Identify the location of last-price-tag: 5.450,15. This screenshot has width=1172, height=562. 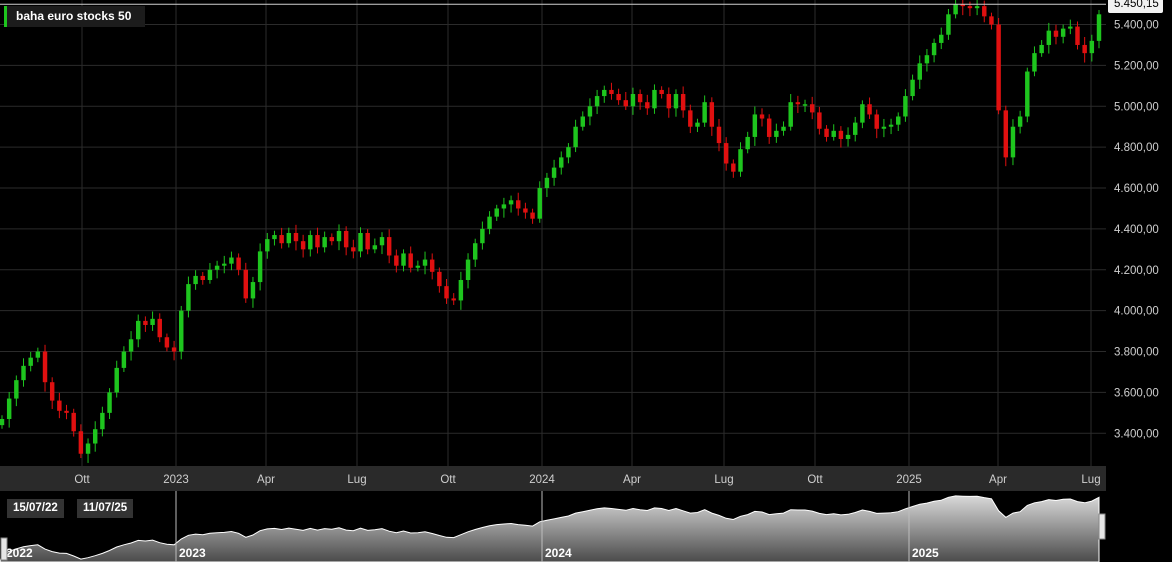
(1135, 7).